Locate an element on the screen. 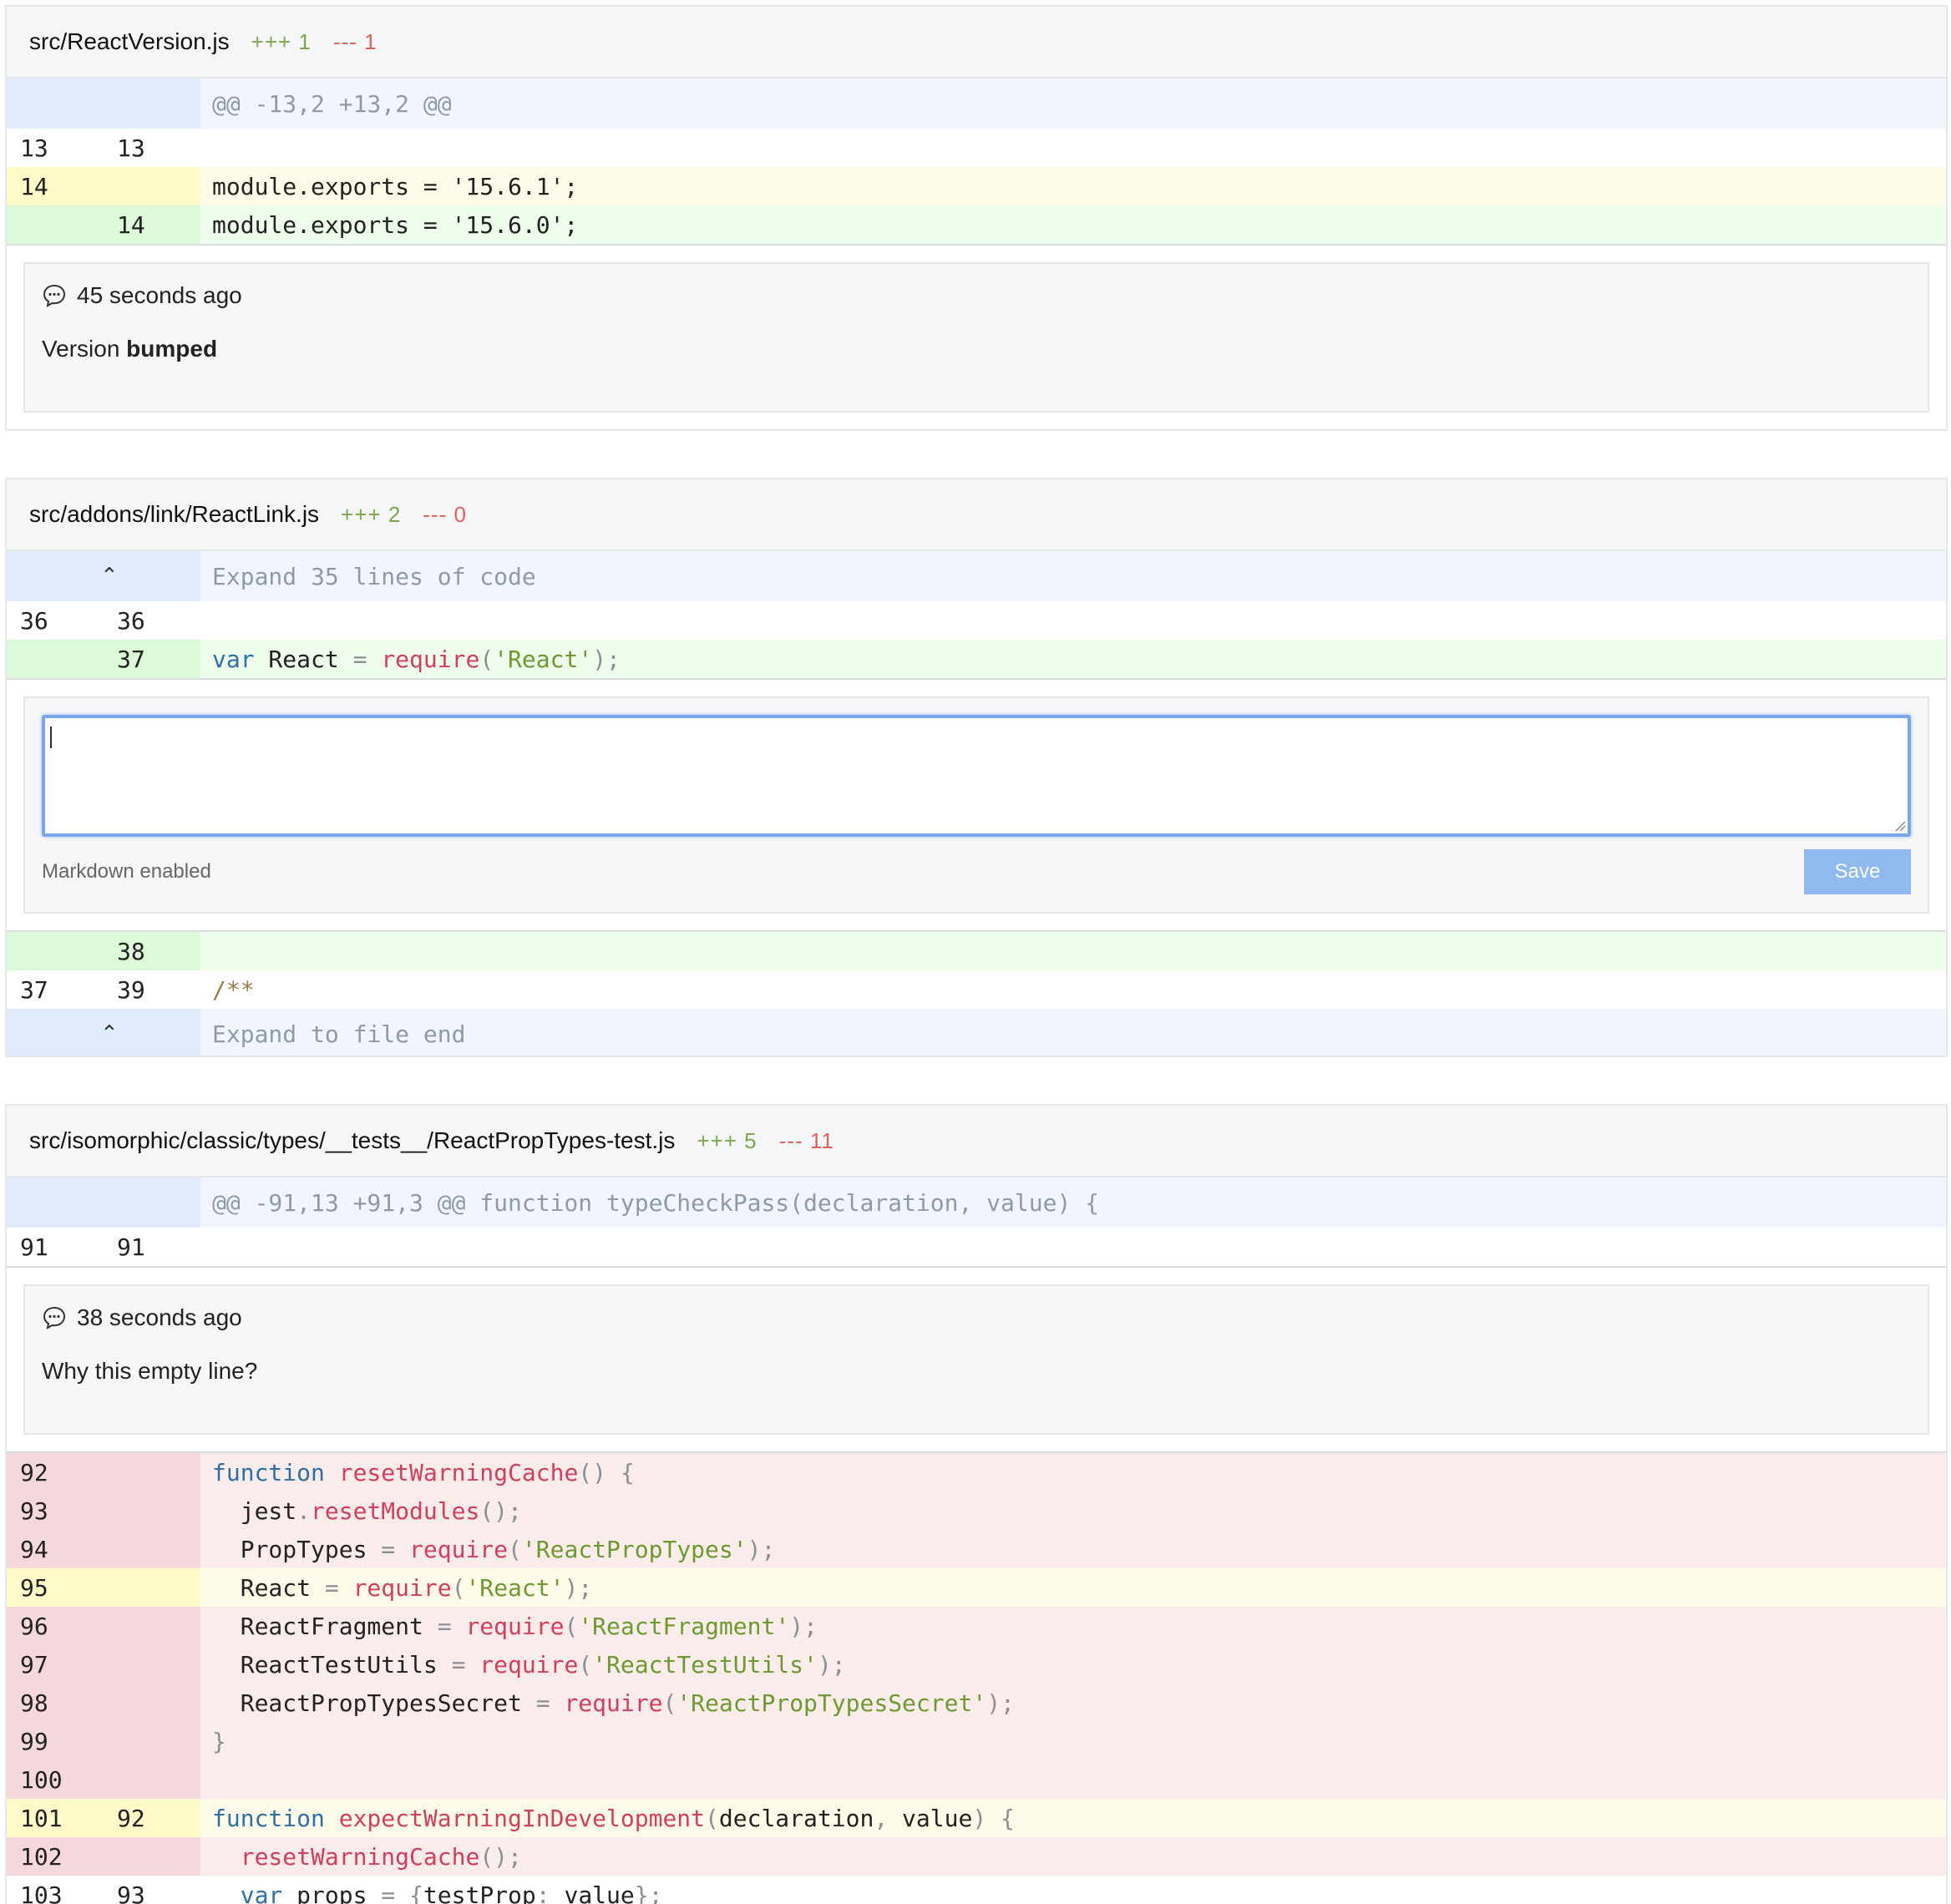 This screenshot has height=1904, width=1951. line-gutter: 37 is located at coordinates (103, 659).